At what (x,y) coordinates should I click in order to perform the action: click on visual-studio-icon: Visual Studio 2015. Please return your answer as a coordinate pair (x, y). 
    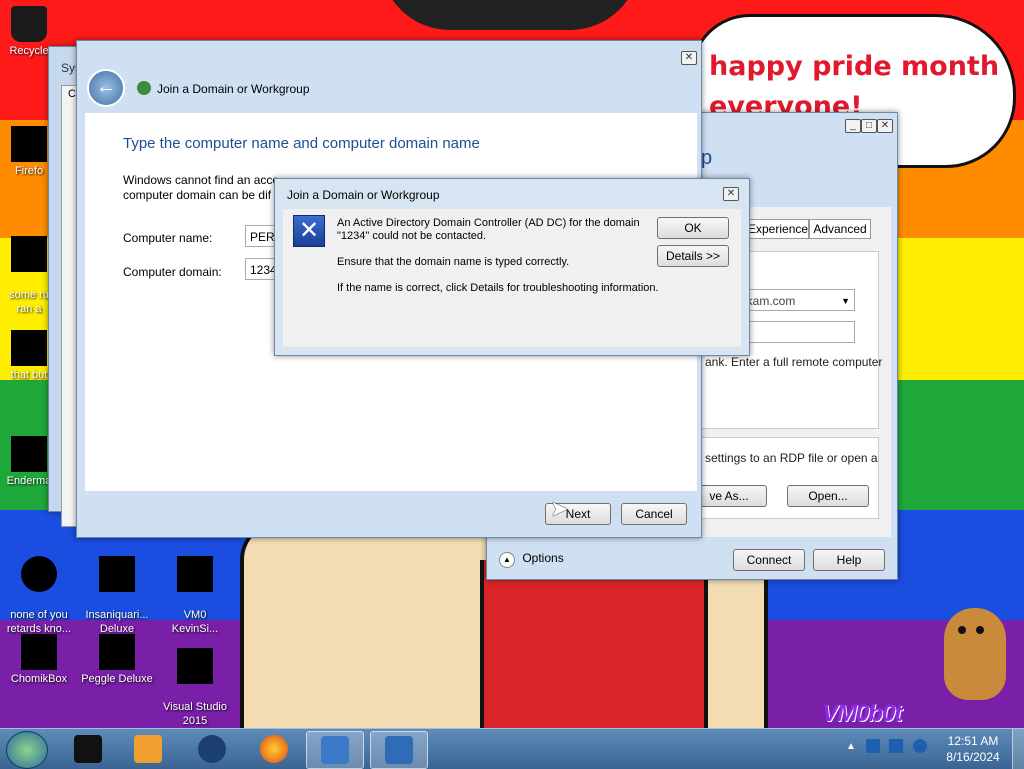
    Looking at the image, I should click on (195, 688).